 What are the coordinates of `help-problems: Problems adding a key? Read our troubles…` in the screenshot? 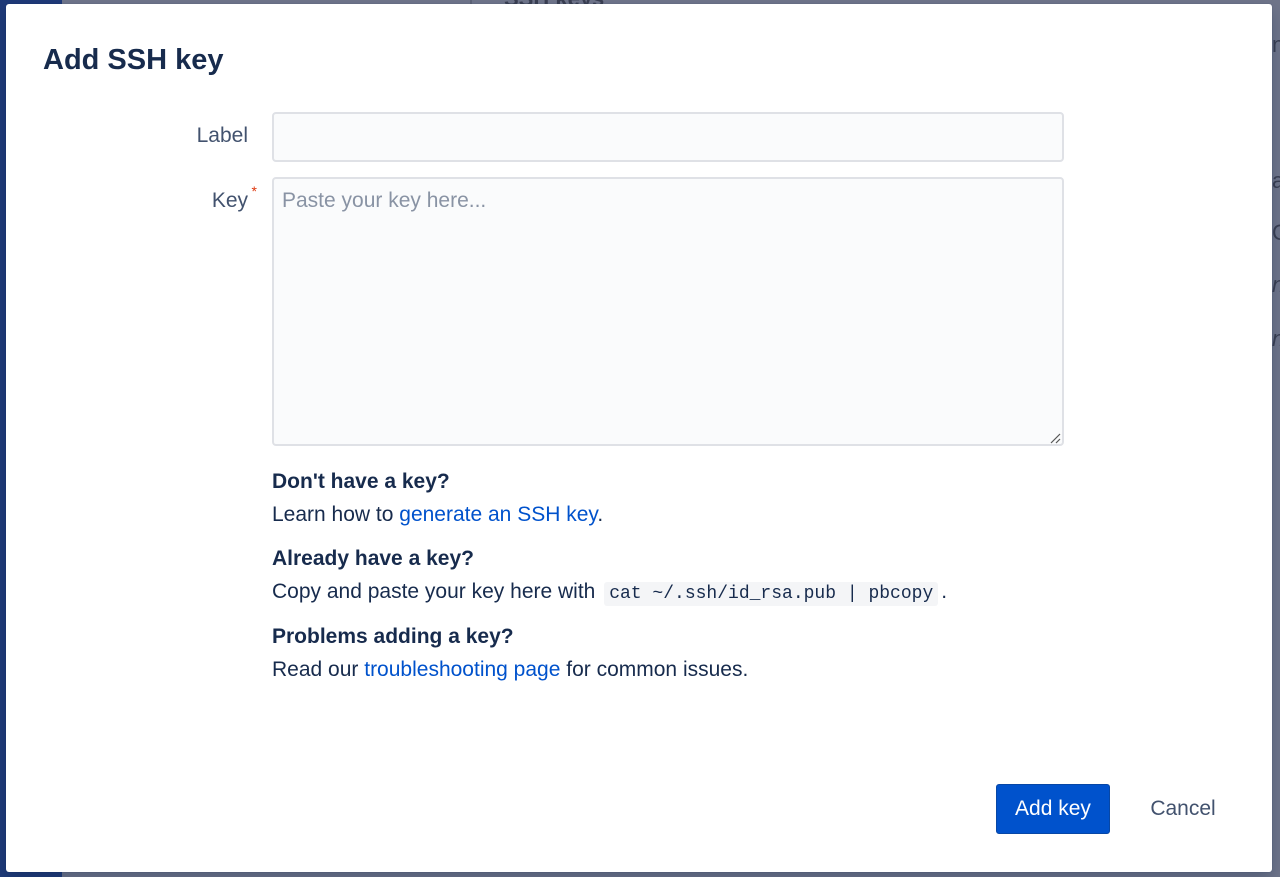 It's located at (672, 655).